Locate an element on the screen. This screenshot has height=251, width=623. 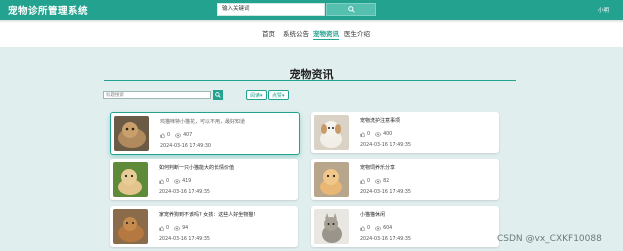
article-stats: 0 604 is located at coordinates (376, 228).